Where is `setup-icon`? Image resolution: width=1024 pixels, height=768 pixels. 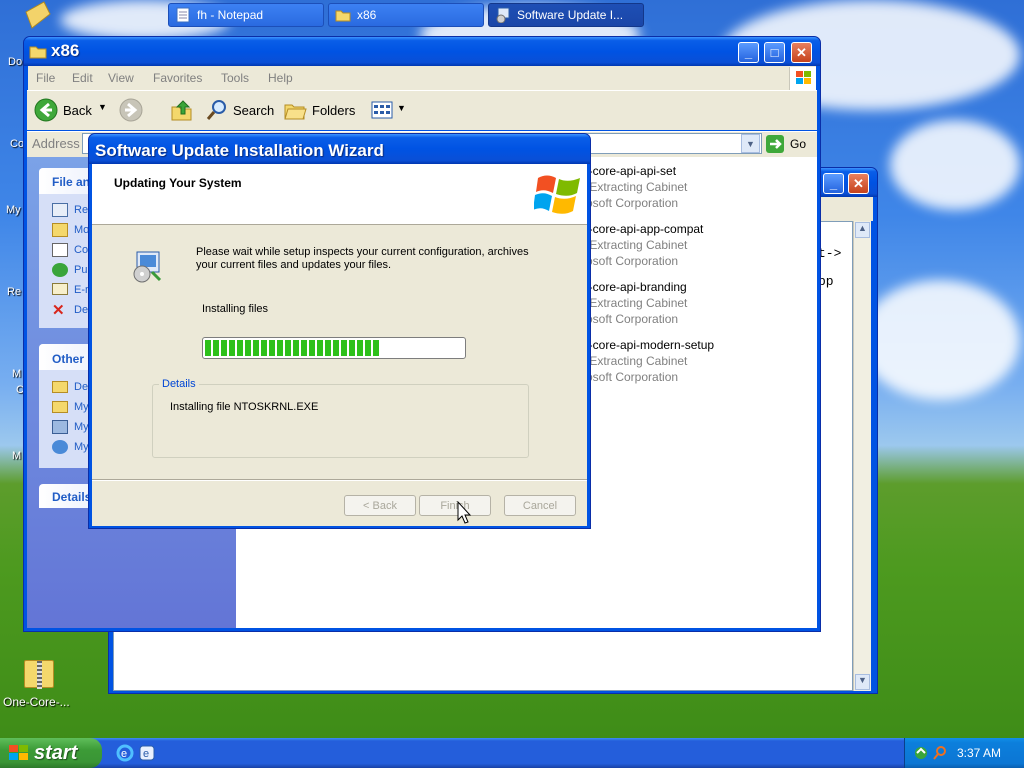
setup-icon is located at coordinates (503, 15).